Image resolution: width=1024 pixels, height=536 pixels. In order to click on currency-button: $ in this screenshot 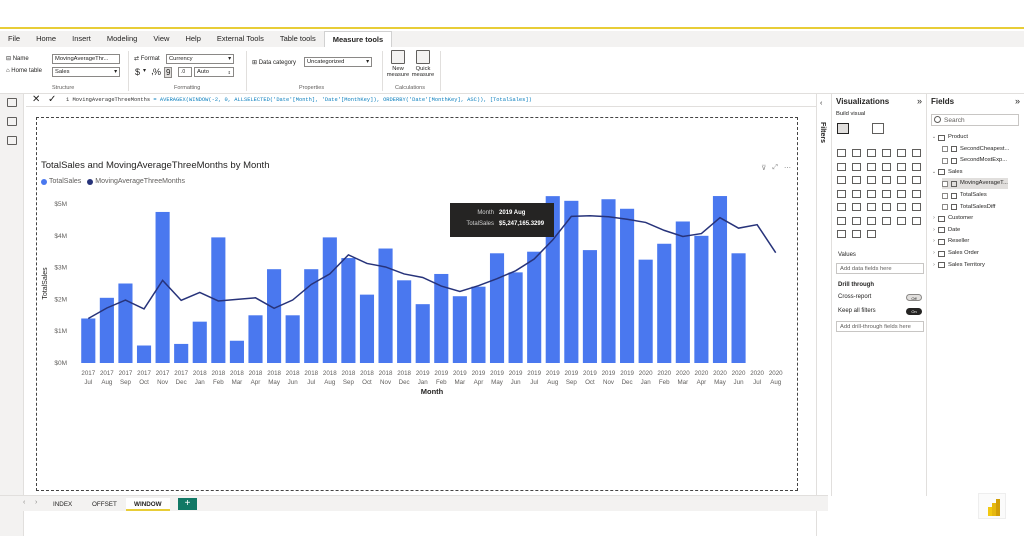, I will do `click(137, 72)`.